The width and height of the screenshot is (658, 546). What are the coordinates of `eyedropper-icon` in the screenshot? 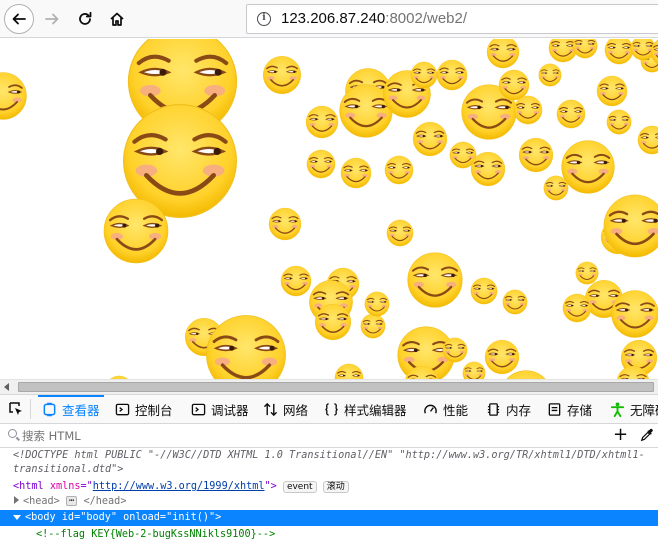 It's located at (647, 435).